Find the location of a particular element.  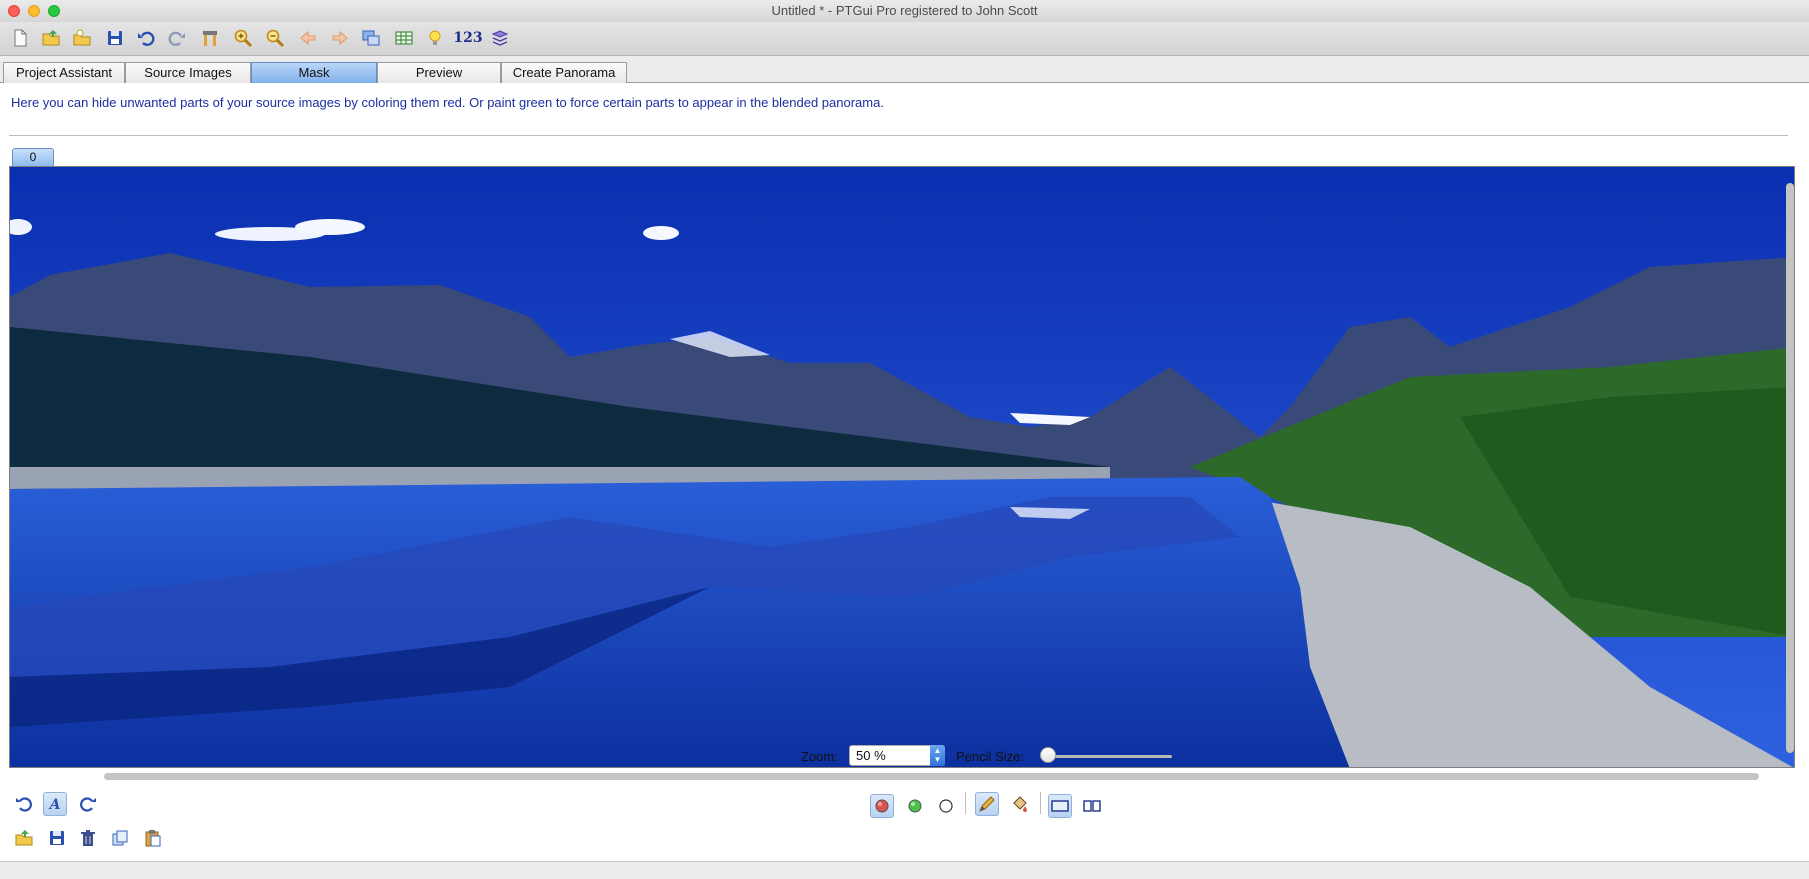

minimize-window-button is located at coordinates (34, 11).